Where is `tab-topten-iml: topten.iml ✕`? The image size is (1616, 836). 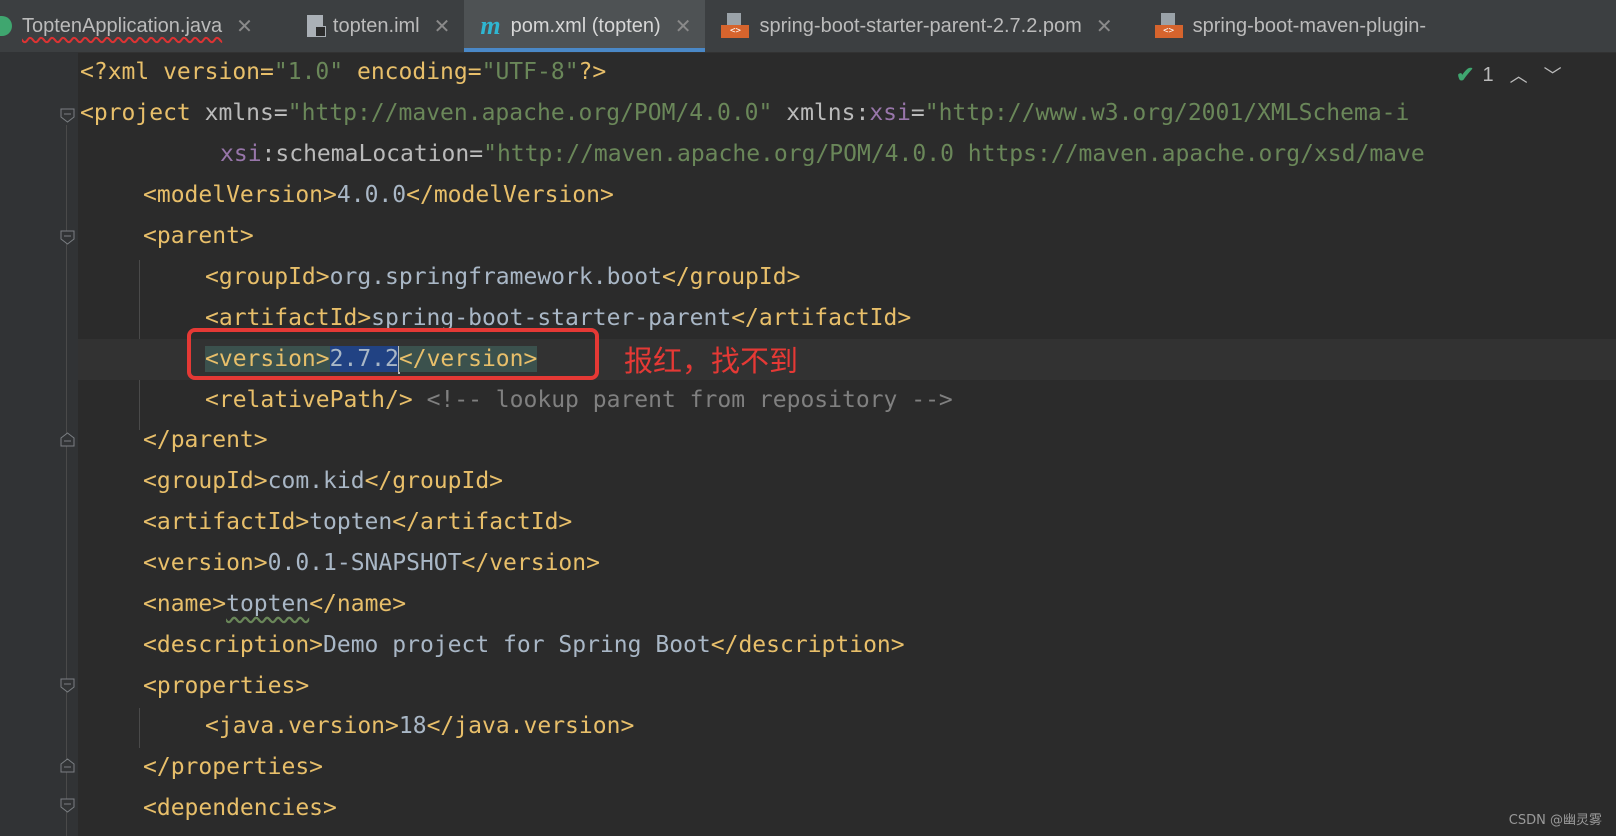
tab-topten-iml: topten.iml ✕ is located at coordinates (365, 26).